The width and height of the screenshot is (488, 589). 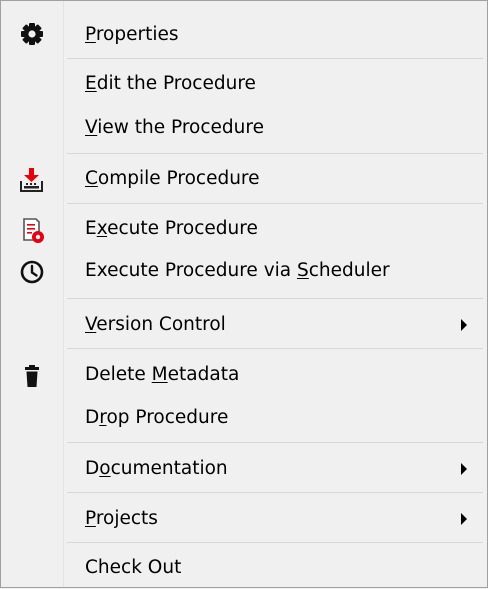 What do you see at coordinates (32, 376) in the screenshot?
I see `trash-icon` at bounding box center [32, 376].